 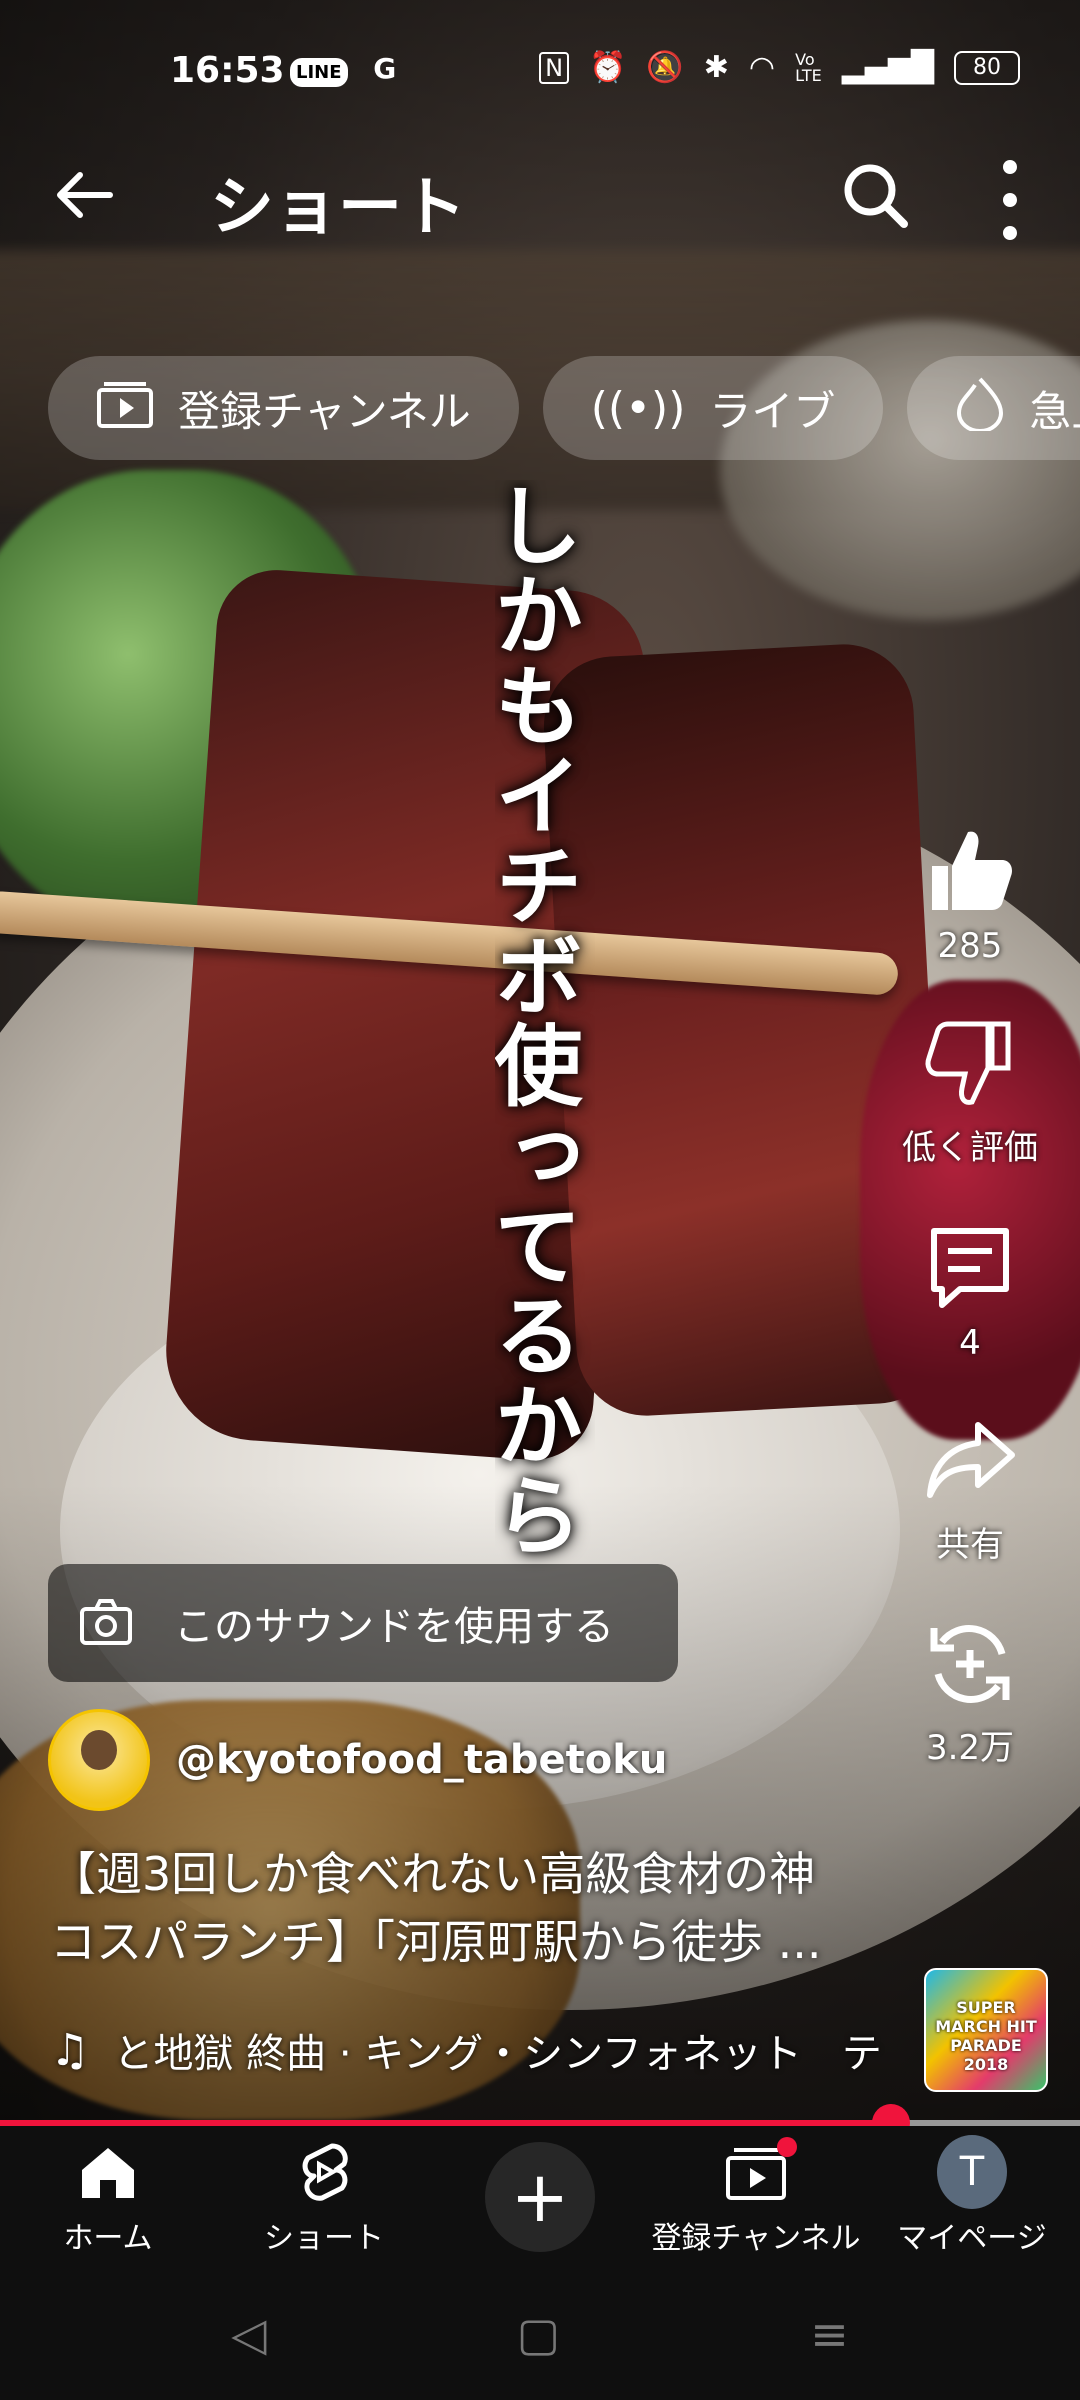 I want to click on nfc-icon: N, so click(x=554, y=67).